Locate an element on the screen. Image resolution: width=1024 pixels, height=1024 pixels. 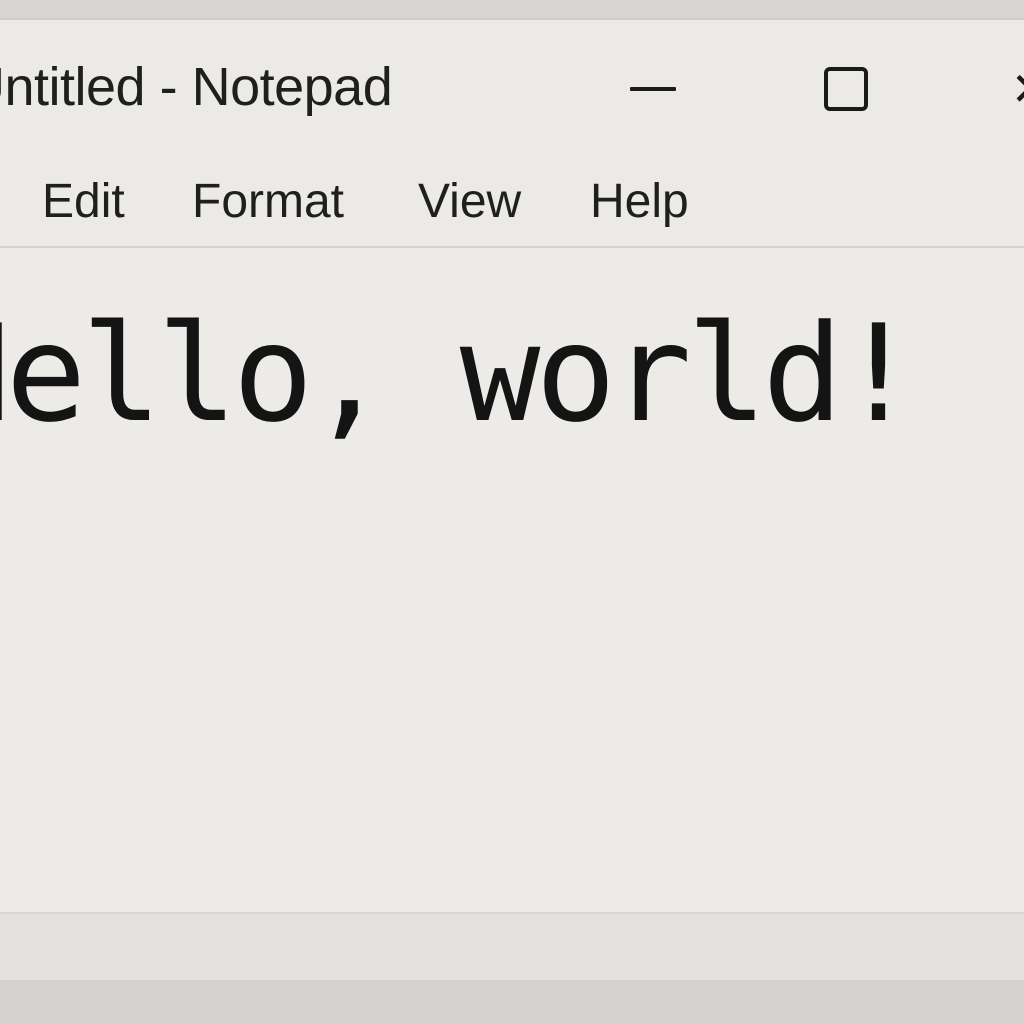
close-button: ✕ is located at coordinates (1012, 89).